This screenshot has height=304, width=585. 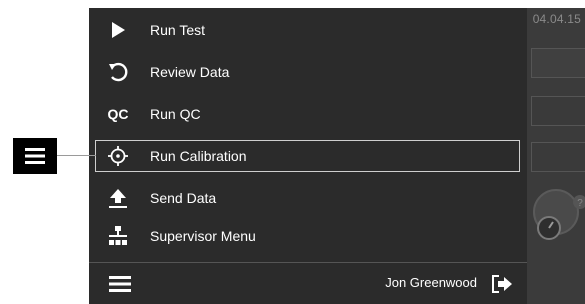 I want to click on undo-icon, so click(x=118, y=72).